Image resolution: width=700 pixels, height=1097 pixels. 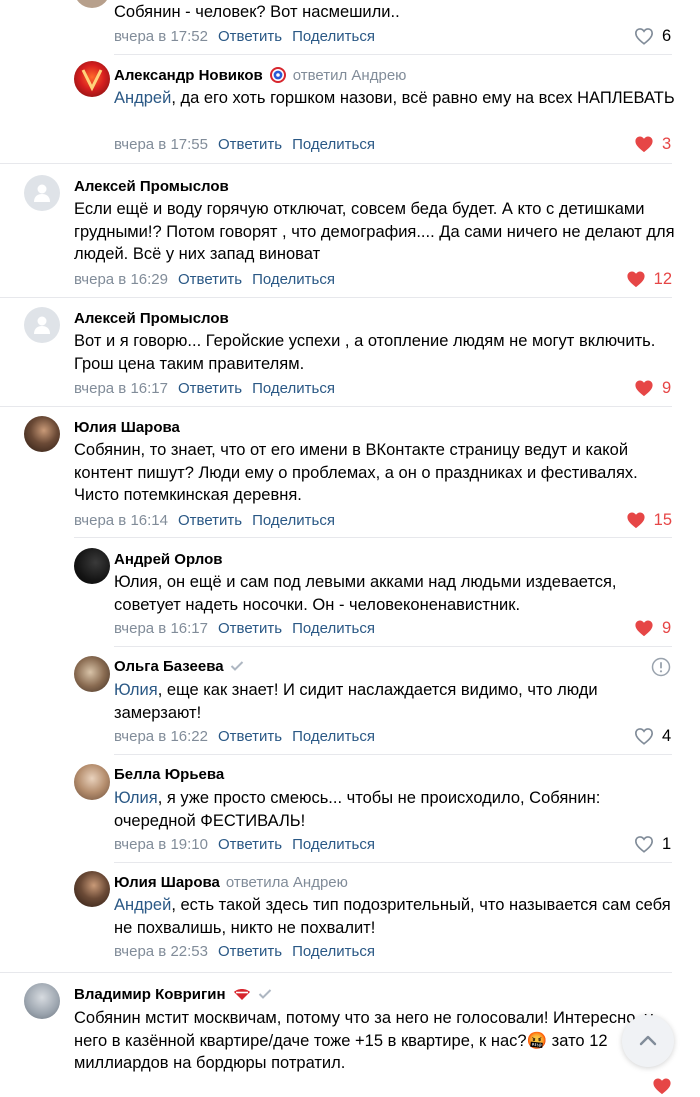 I want to click on author-name: Андрей Орлов, so click(x=168, y=559).